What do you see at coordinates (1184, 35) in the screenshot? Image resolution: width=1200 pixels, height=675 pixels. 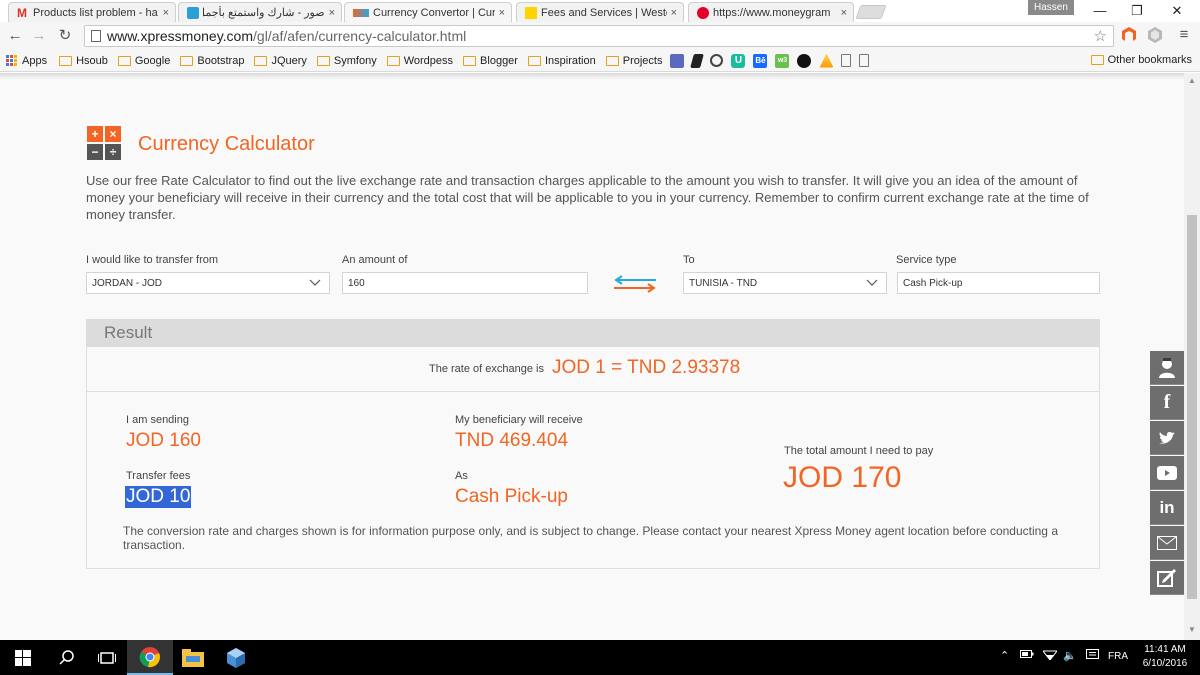 I see `menu-icon: ≡` at bounding box center [1184, 35].